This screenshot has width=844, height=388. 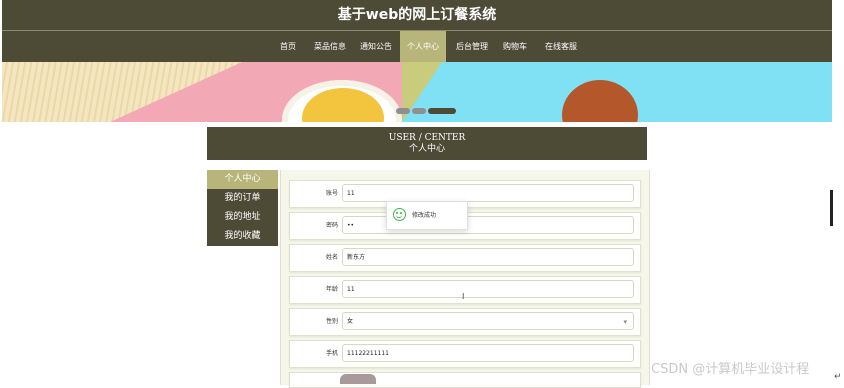 I want to click on main-nav: 首页 菜品信息 通知公告 个人中心 后台管理 购物车 在线客服, so click(x=417, y=46).